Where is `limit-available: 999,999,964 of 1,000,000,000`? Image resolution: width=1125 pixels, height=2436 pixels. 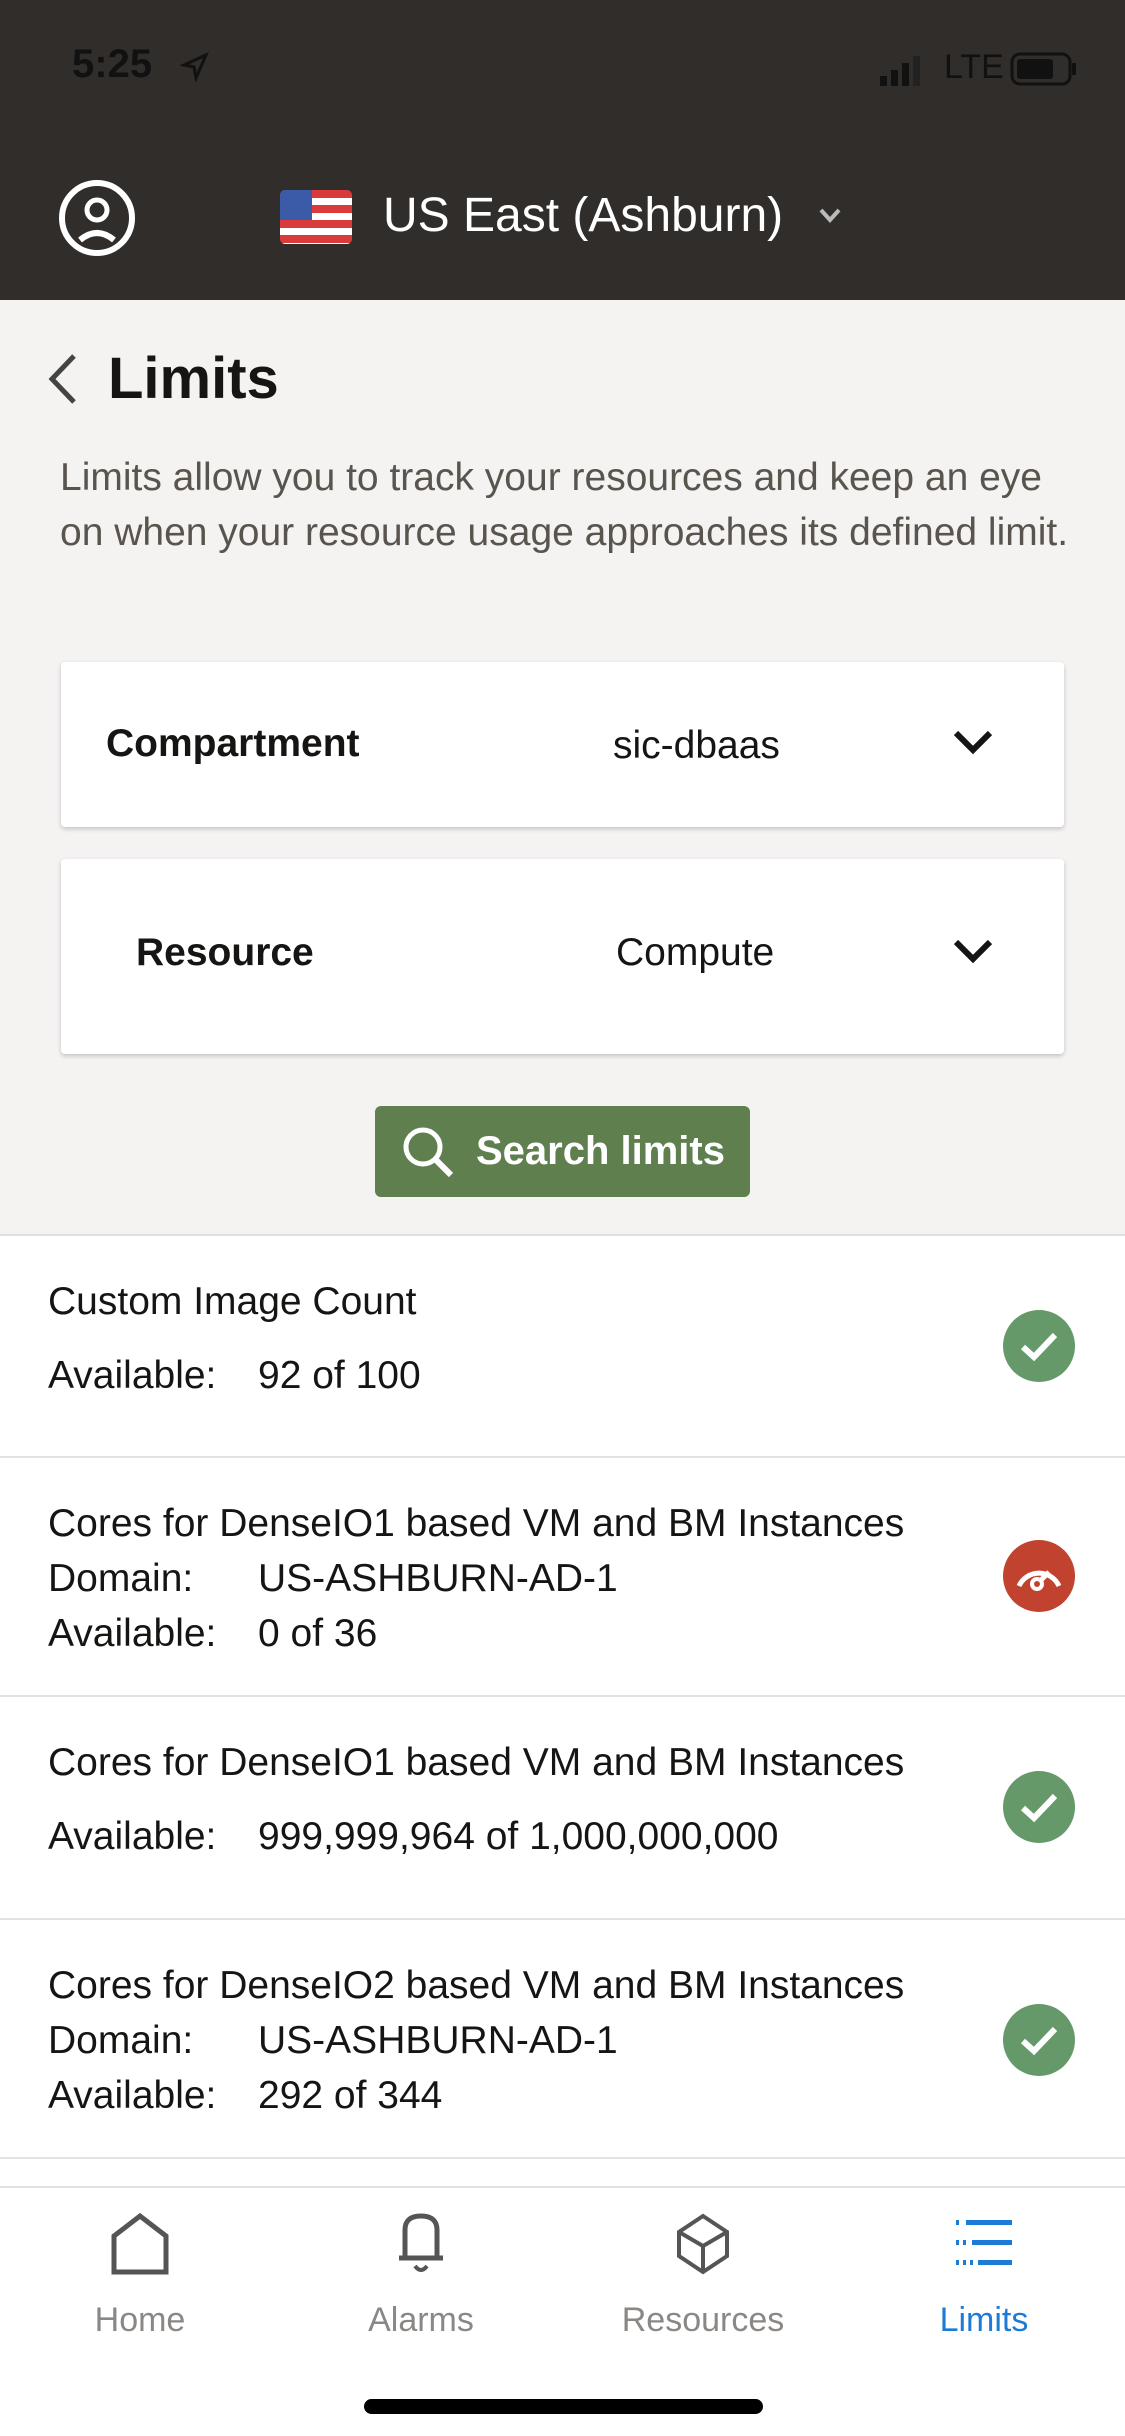
limit-available: 999,999,964 of 1,000,000,000 is located at coordinates (518, 1836).